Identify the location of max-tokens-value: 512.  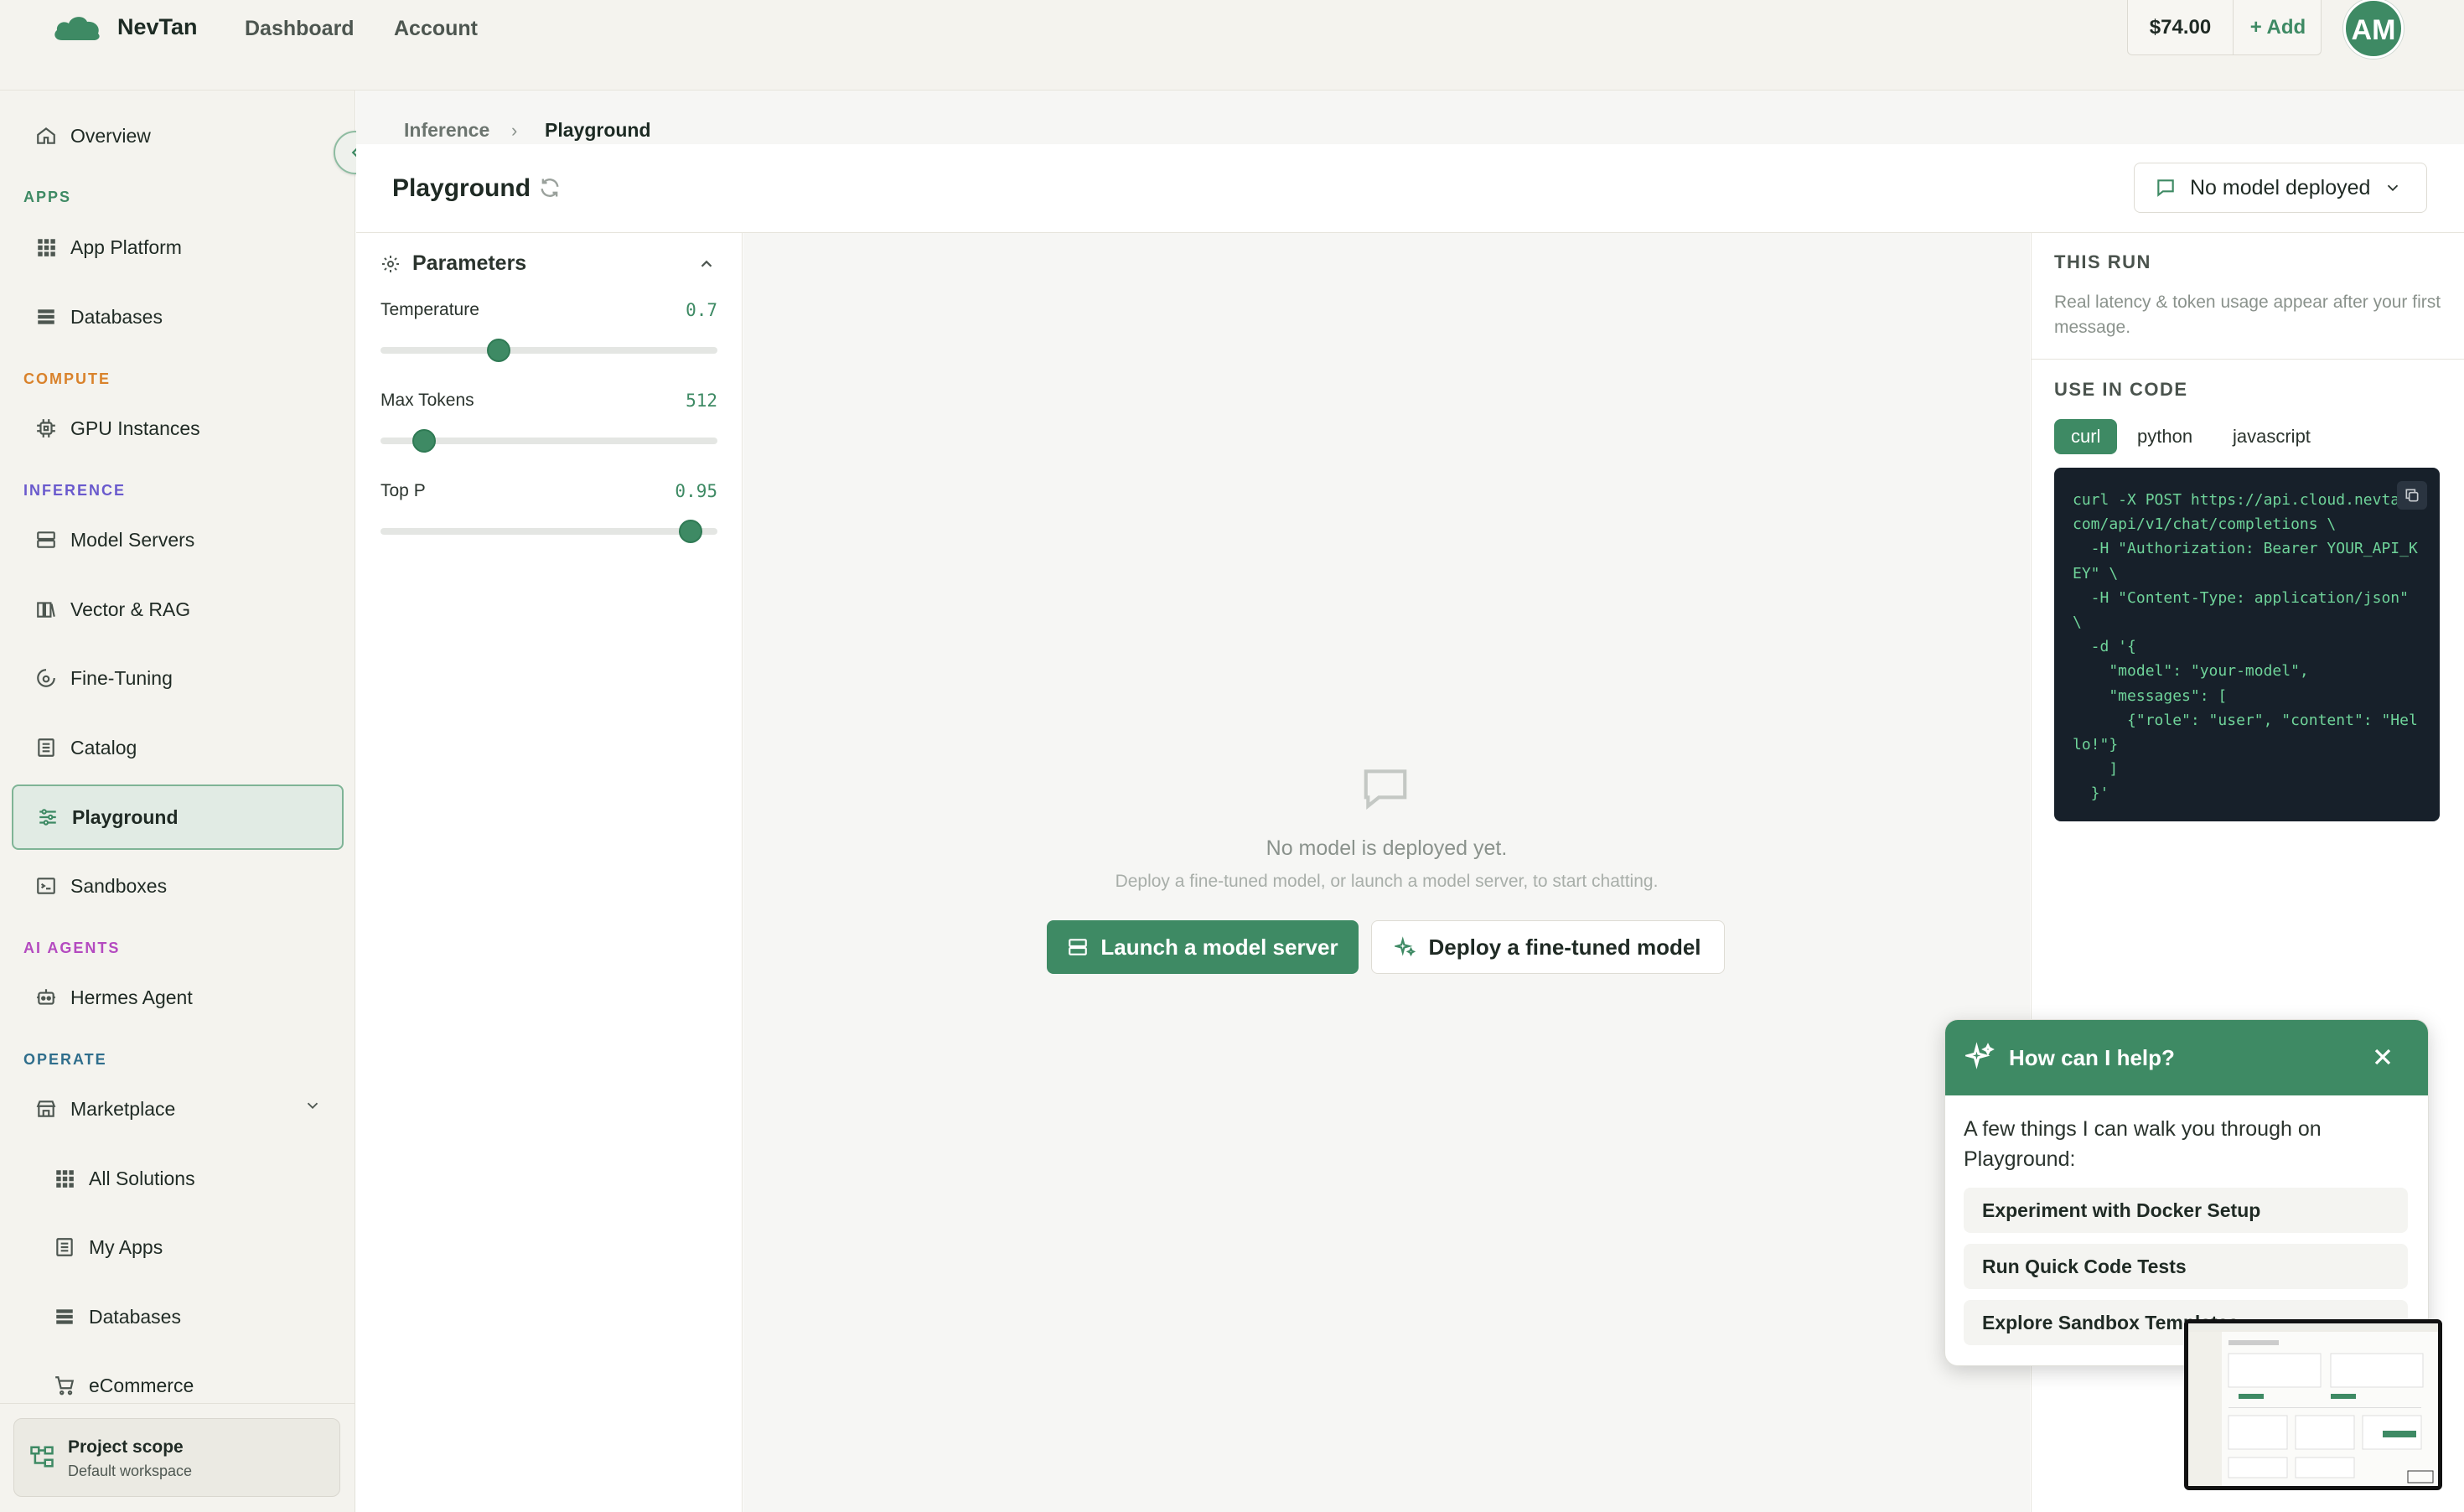
(701, 401).